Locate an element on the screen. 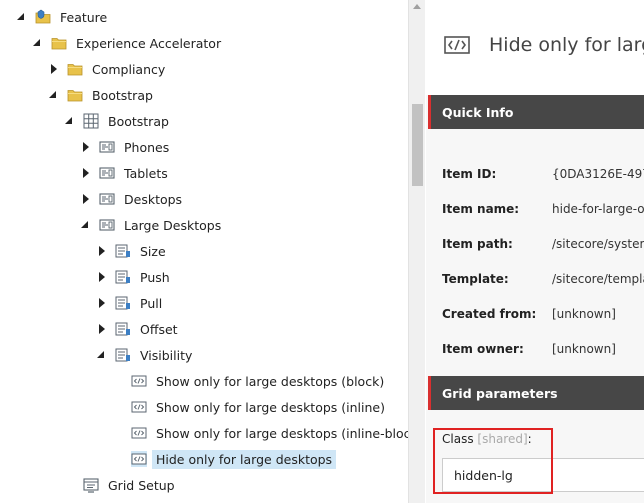 This screenshot has width=644, height=503. quick-info-row: Item name: hide-for-large-or is located at coordinates (543, 209).